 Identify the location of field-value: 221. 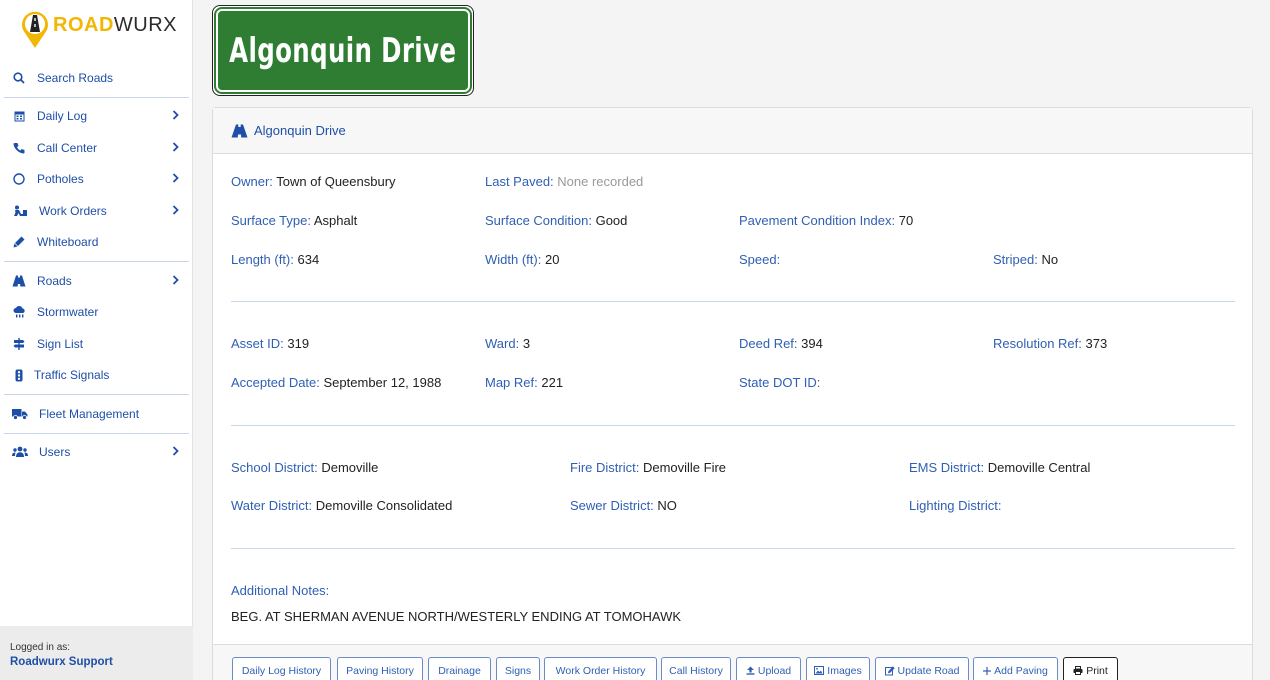
(552, 382).